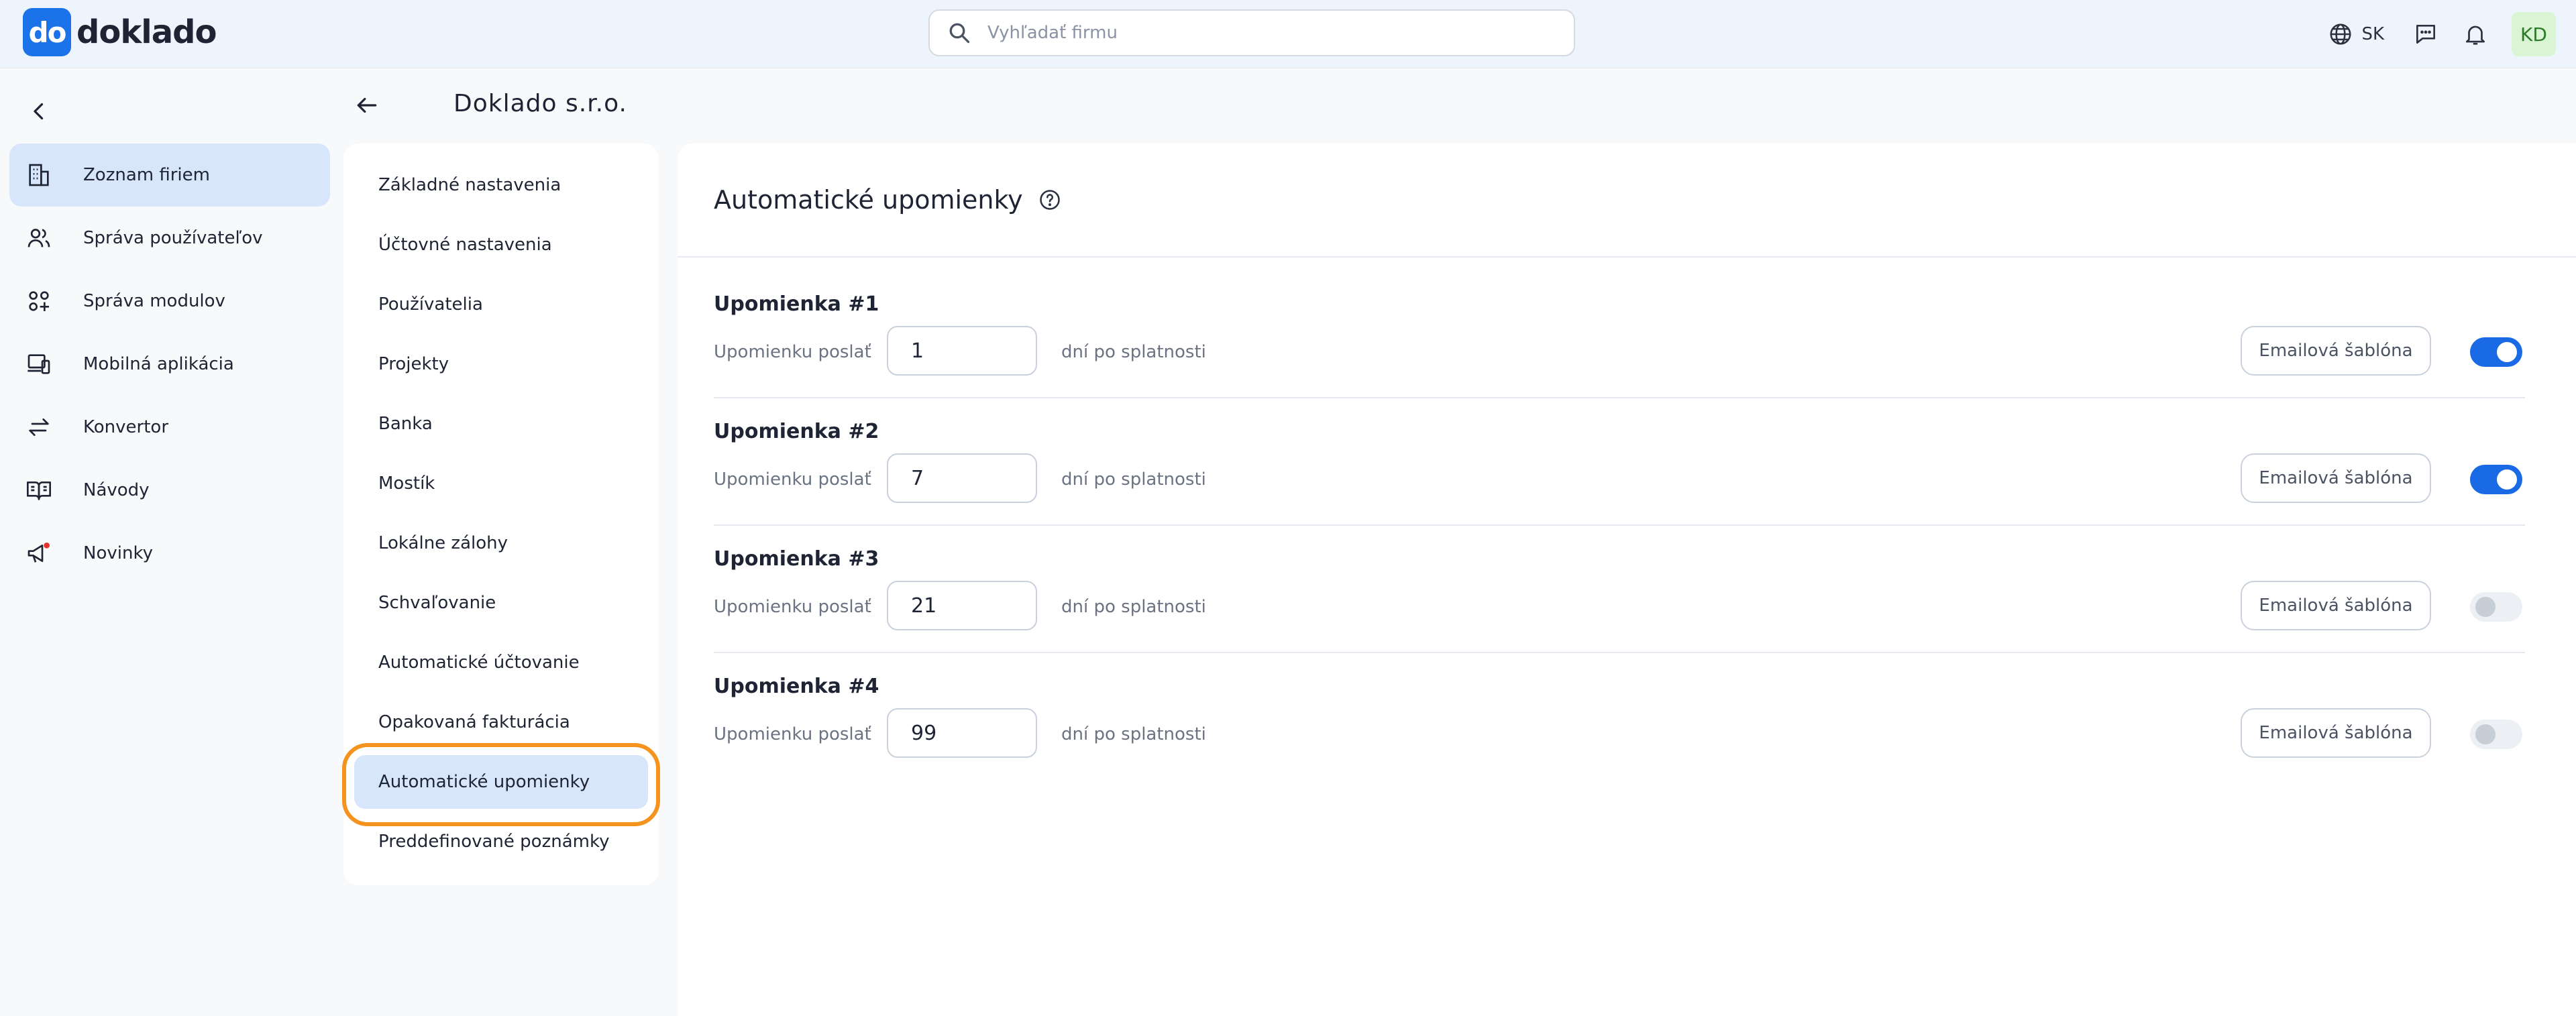 This screenshot has height=1016, width=2576. I want to click on bell-icon, so click(2475, 35).